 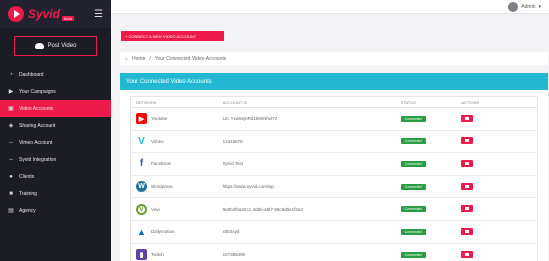 I want to click on header-actions: ACTIONS, so click(x=470, y=102).